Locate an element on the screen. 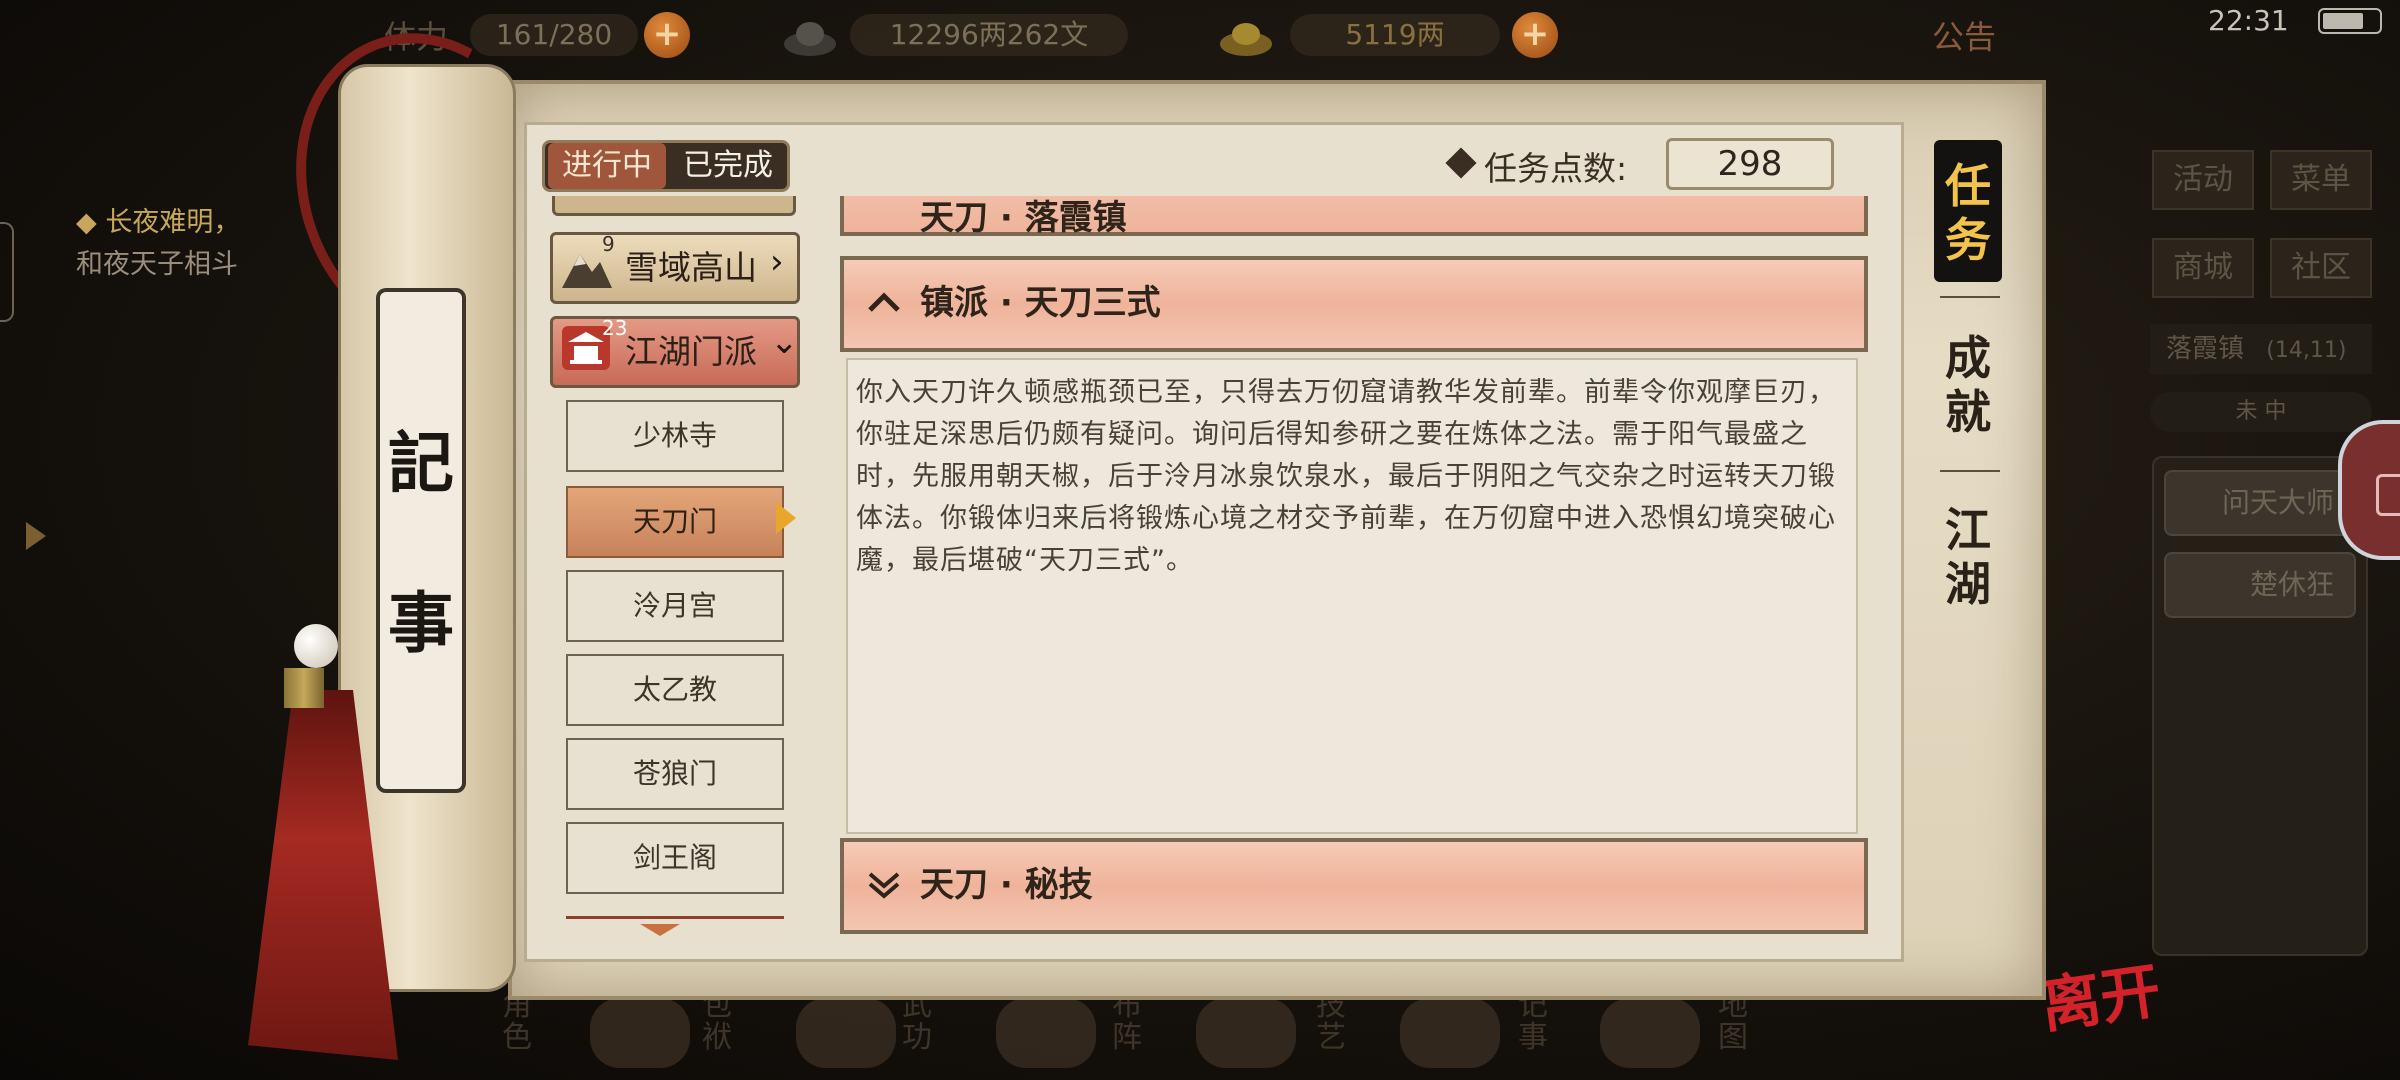 The image size is (2400, 1080). expand-left-arrow-icon is located at coordinates (36, 536).